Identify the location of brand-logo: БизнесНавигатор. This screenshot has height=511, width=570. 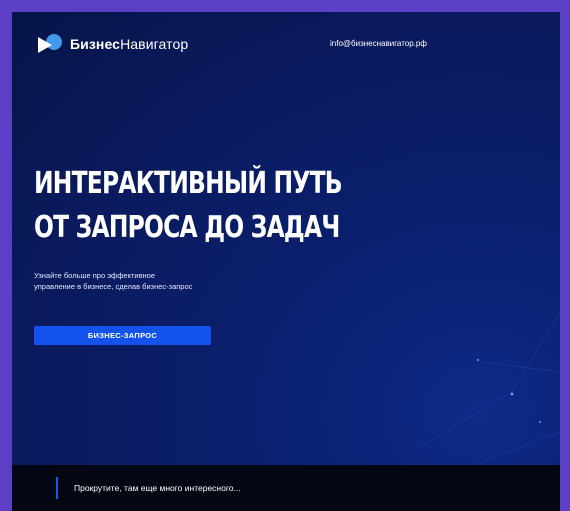
(113, 44).